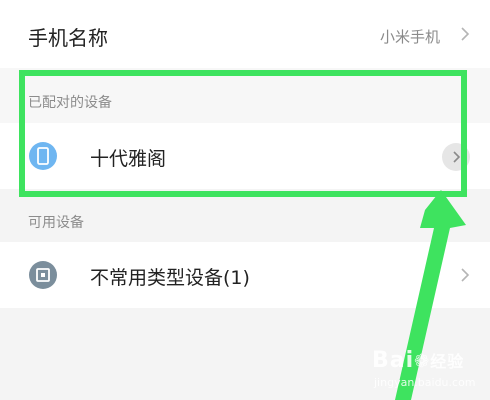 The height and width of the screenshot is (400, 490). Describe the element at coordinates (43, 275) in the screenshot. I see `unknown-device-icon` at that location.